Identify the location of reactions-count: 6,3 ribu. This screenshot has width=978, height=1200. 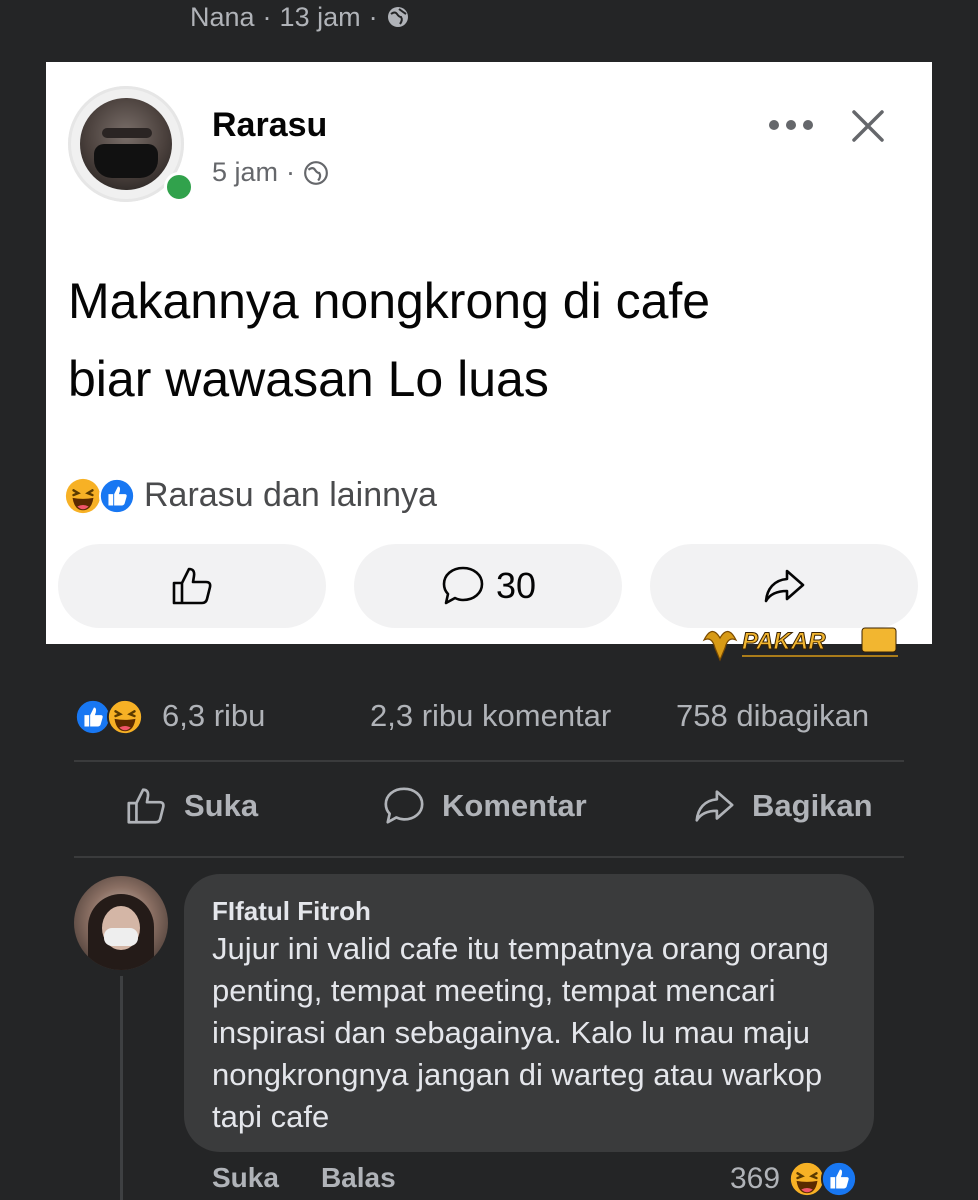
(213, 716).